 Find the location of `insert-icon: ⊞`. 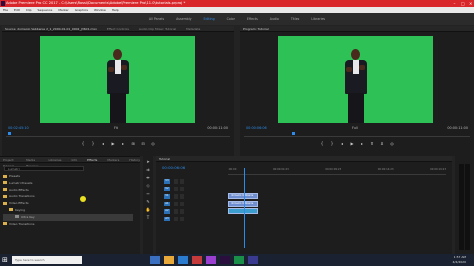

insert-icon: ⊞ is located at coordinates (133, 143).